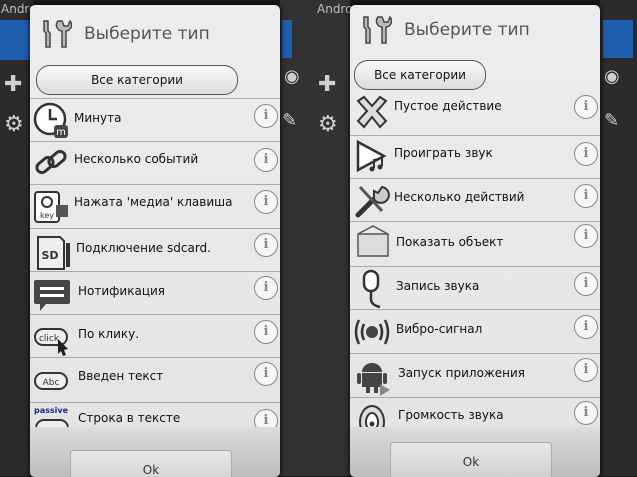 Image resolution: width=637 pixels, height=477 pixels. Describe the element at coordinates (51, 207) in the screenshot. I see `media-key-icon: key` at that location.